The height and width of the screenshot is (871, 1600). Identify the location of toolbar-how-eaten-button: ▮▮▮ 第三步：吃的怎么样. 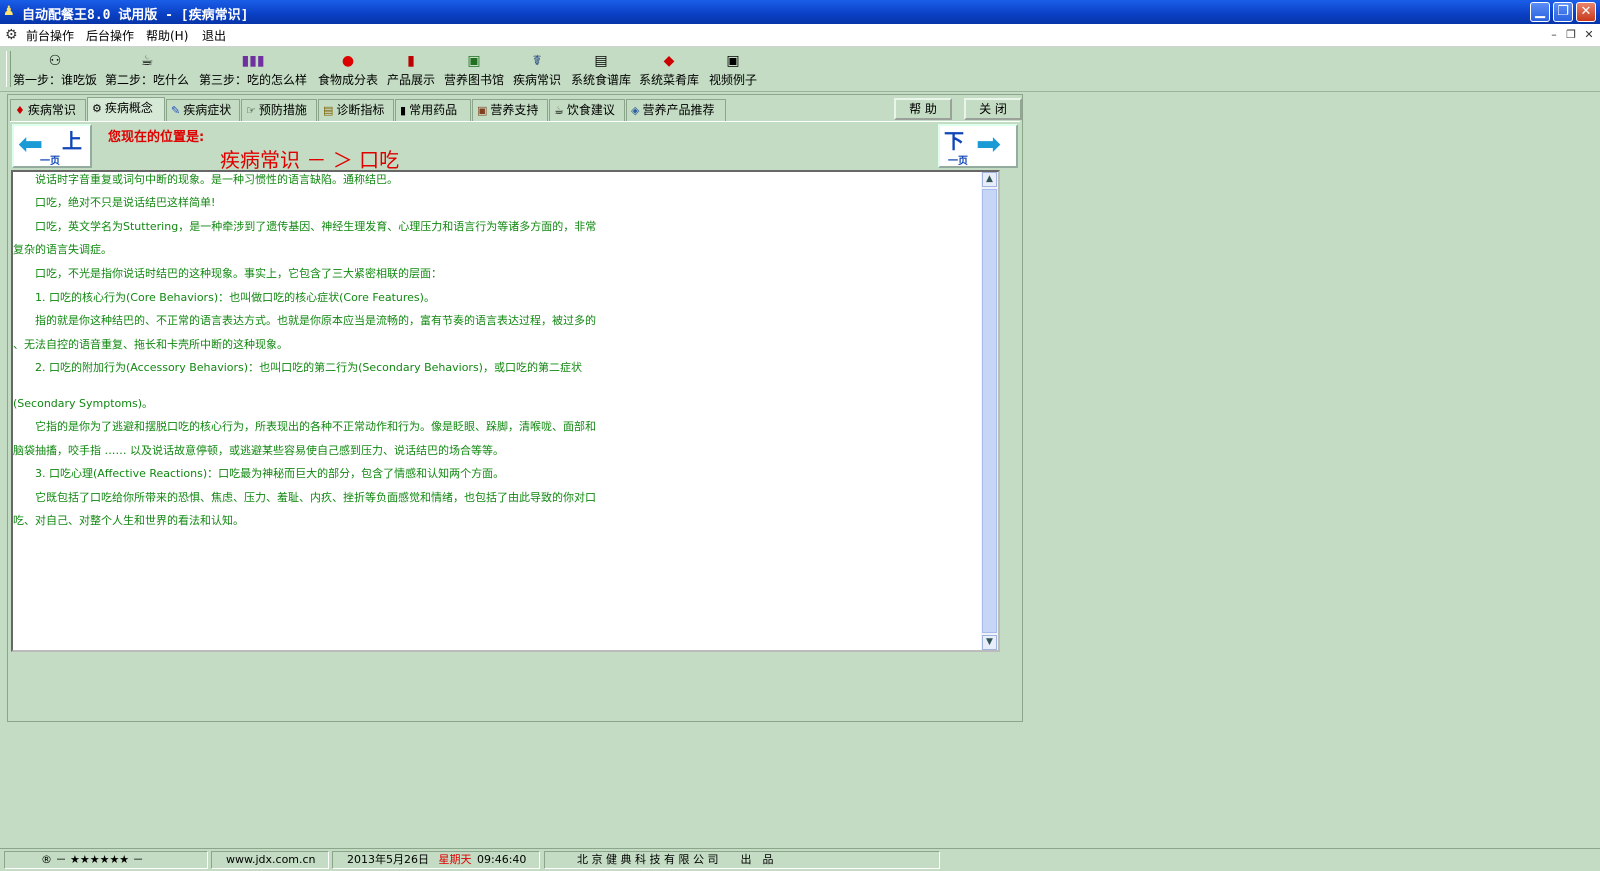
(253, 70).